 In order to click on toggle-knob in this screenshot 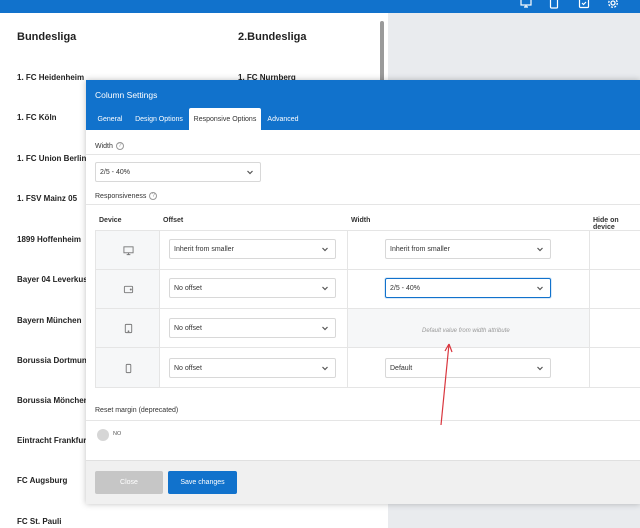, I will do `click(103, 435)`.